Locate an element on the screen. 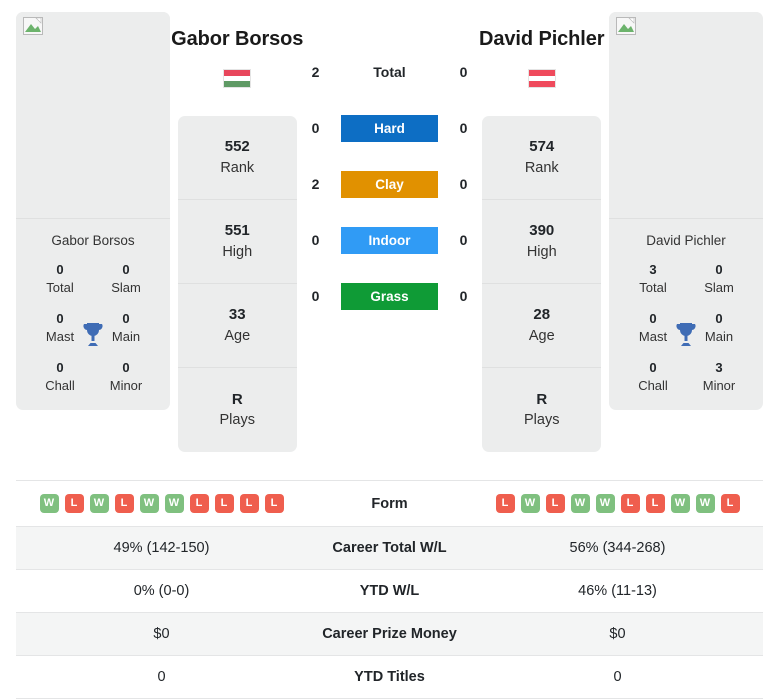 This screenshot has height=699, width=779. austria-flag is located at coordinates (541, 78).